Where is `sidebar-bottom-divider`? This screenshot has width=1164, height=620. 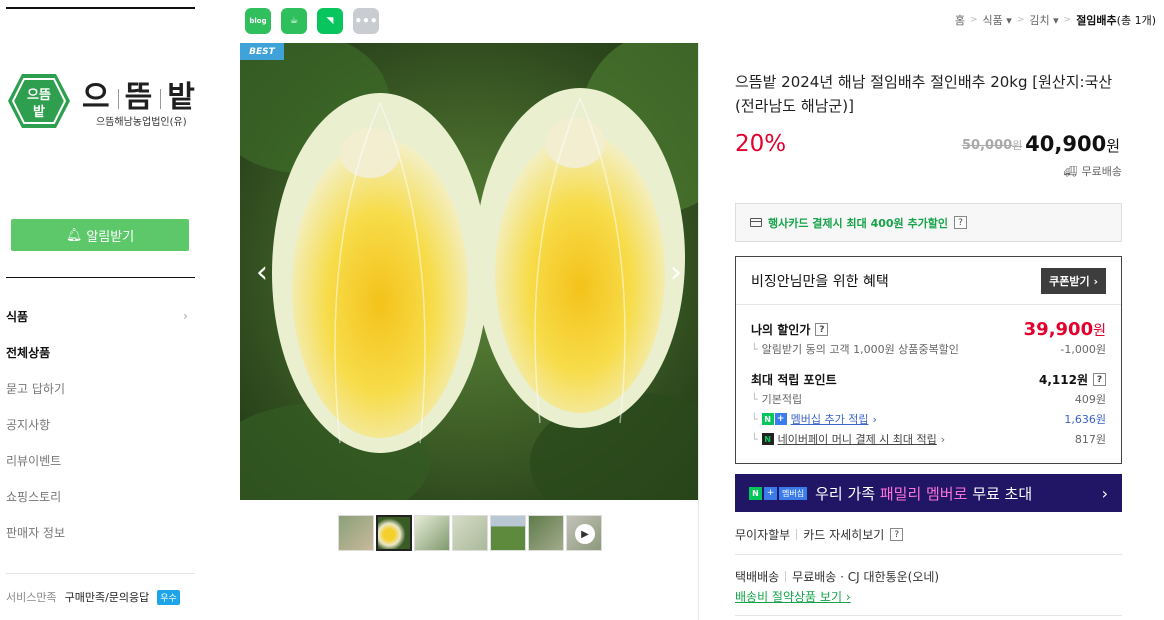 sidebar-bottom-divider is located at coordinates (100, 573).